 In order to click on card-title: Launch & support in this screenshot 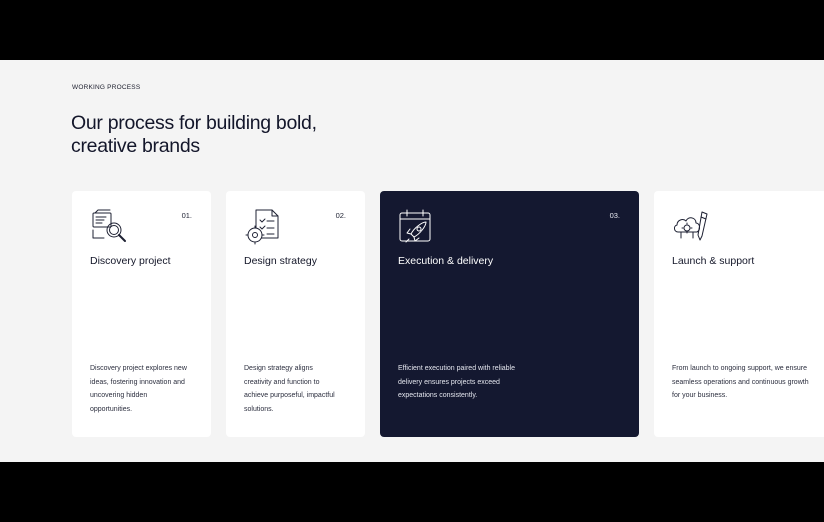, I will do `click(713, 261)`.